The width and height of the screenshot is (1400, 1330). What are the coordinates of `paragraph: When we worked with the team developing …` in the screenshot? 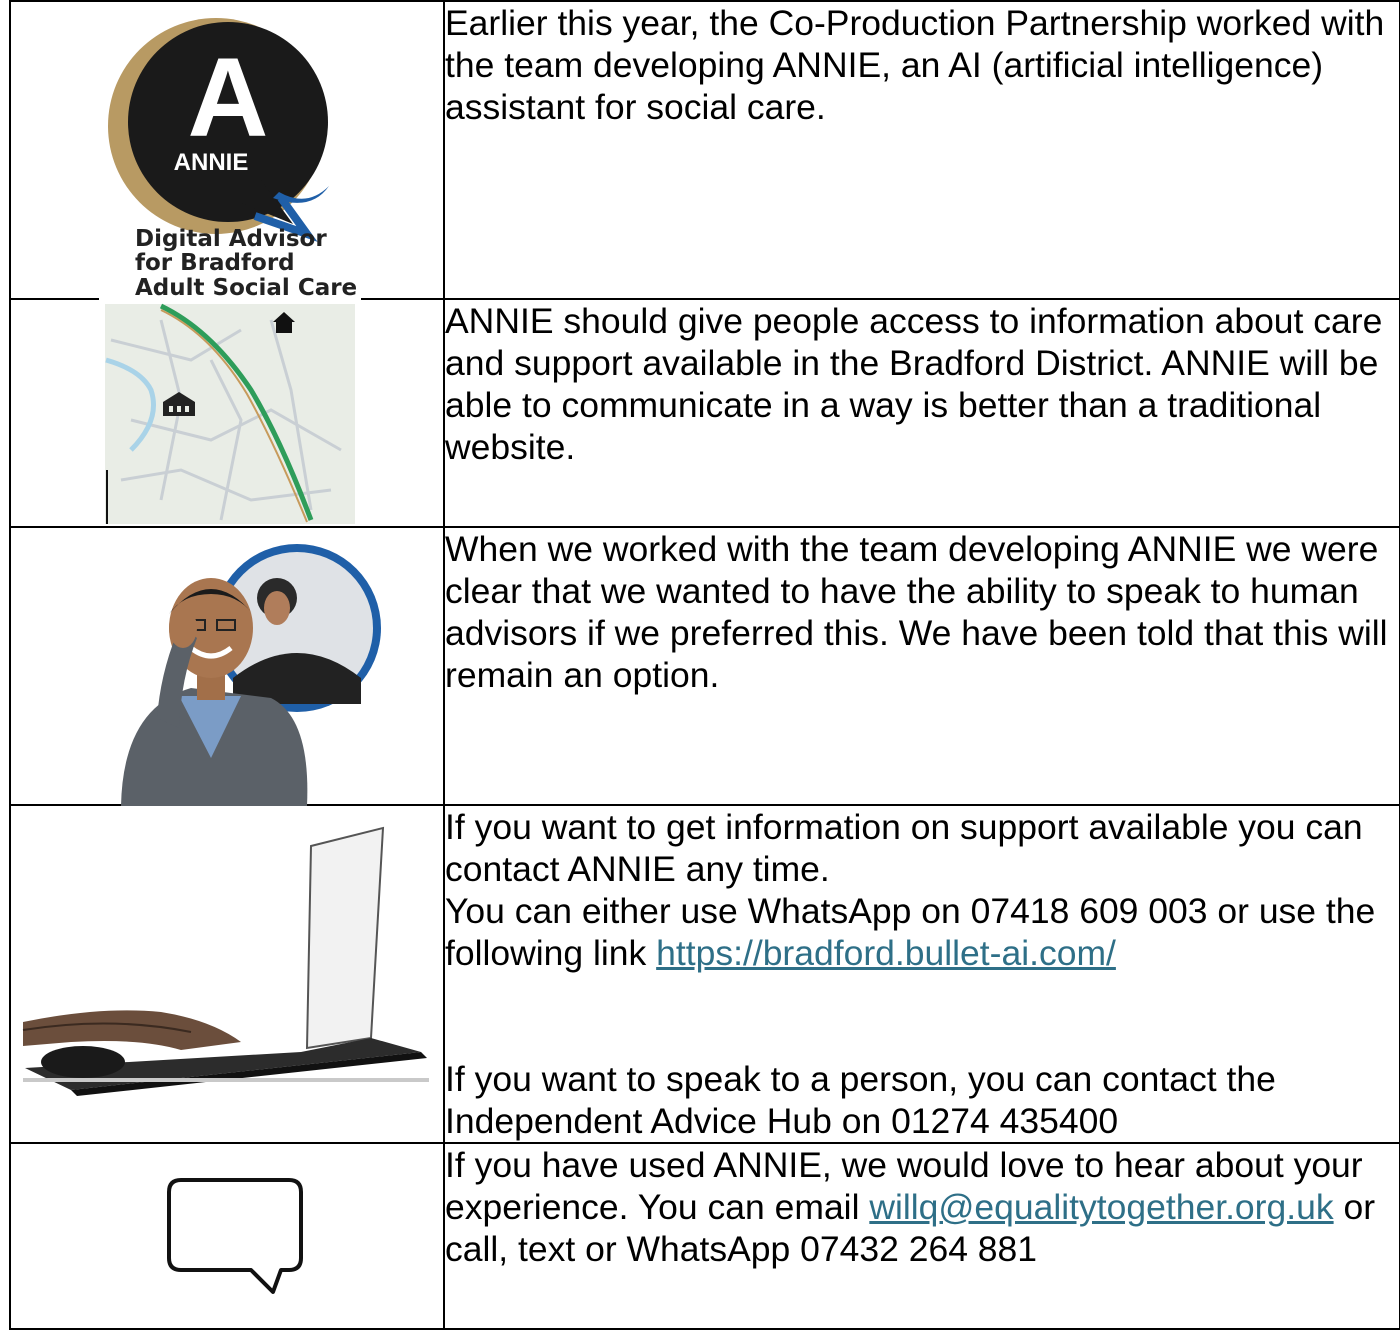 It's located at (916, 612).